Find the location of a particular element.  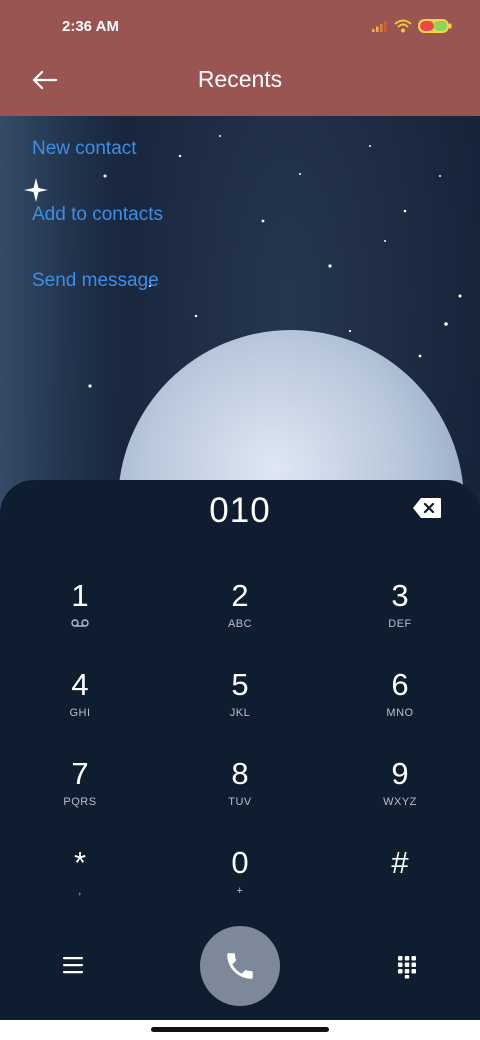

key-9: 9 WXYZ is located at coordinates (400, 792).